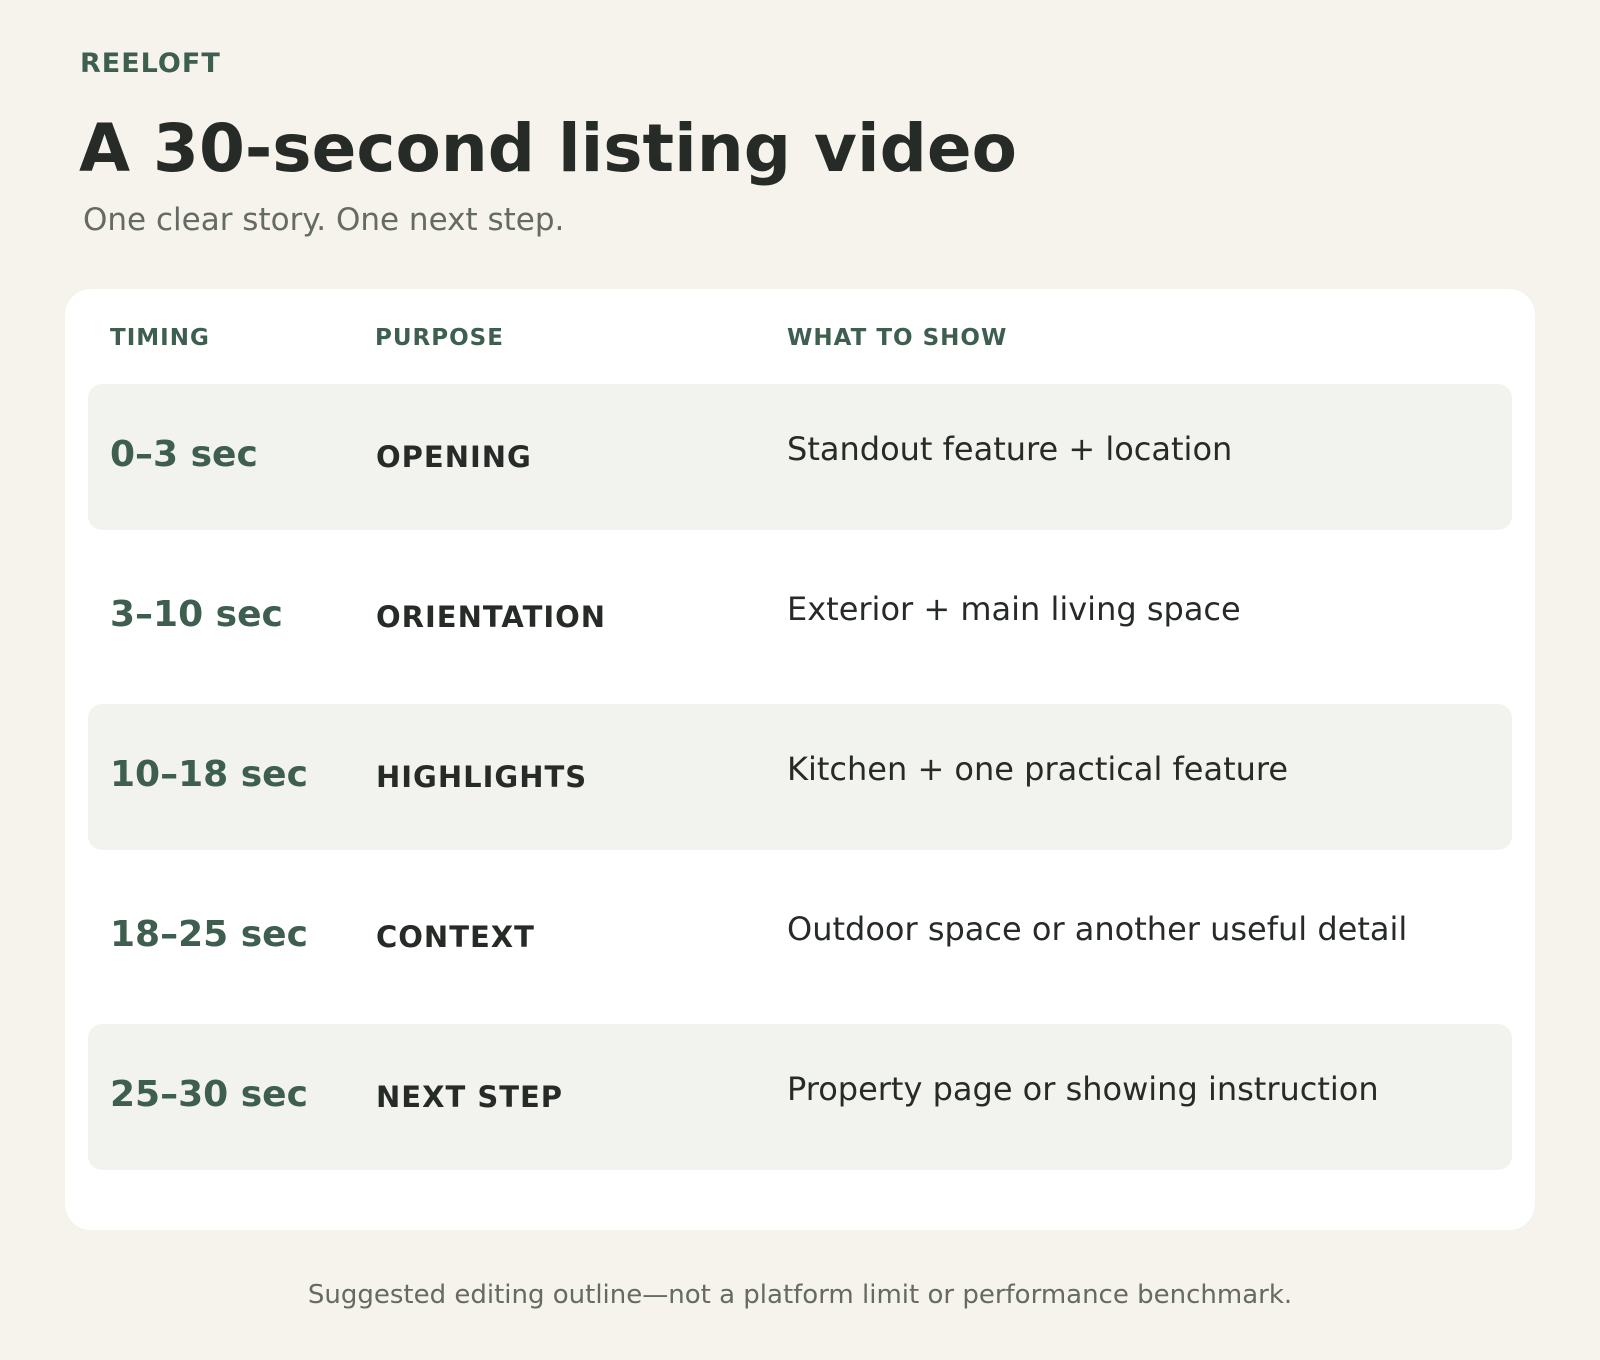 The image size is (1600, 1360). I want to click on timing-cell: 3–10 sec, so click(196, 614).